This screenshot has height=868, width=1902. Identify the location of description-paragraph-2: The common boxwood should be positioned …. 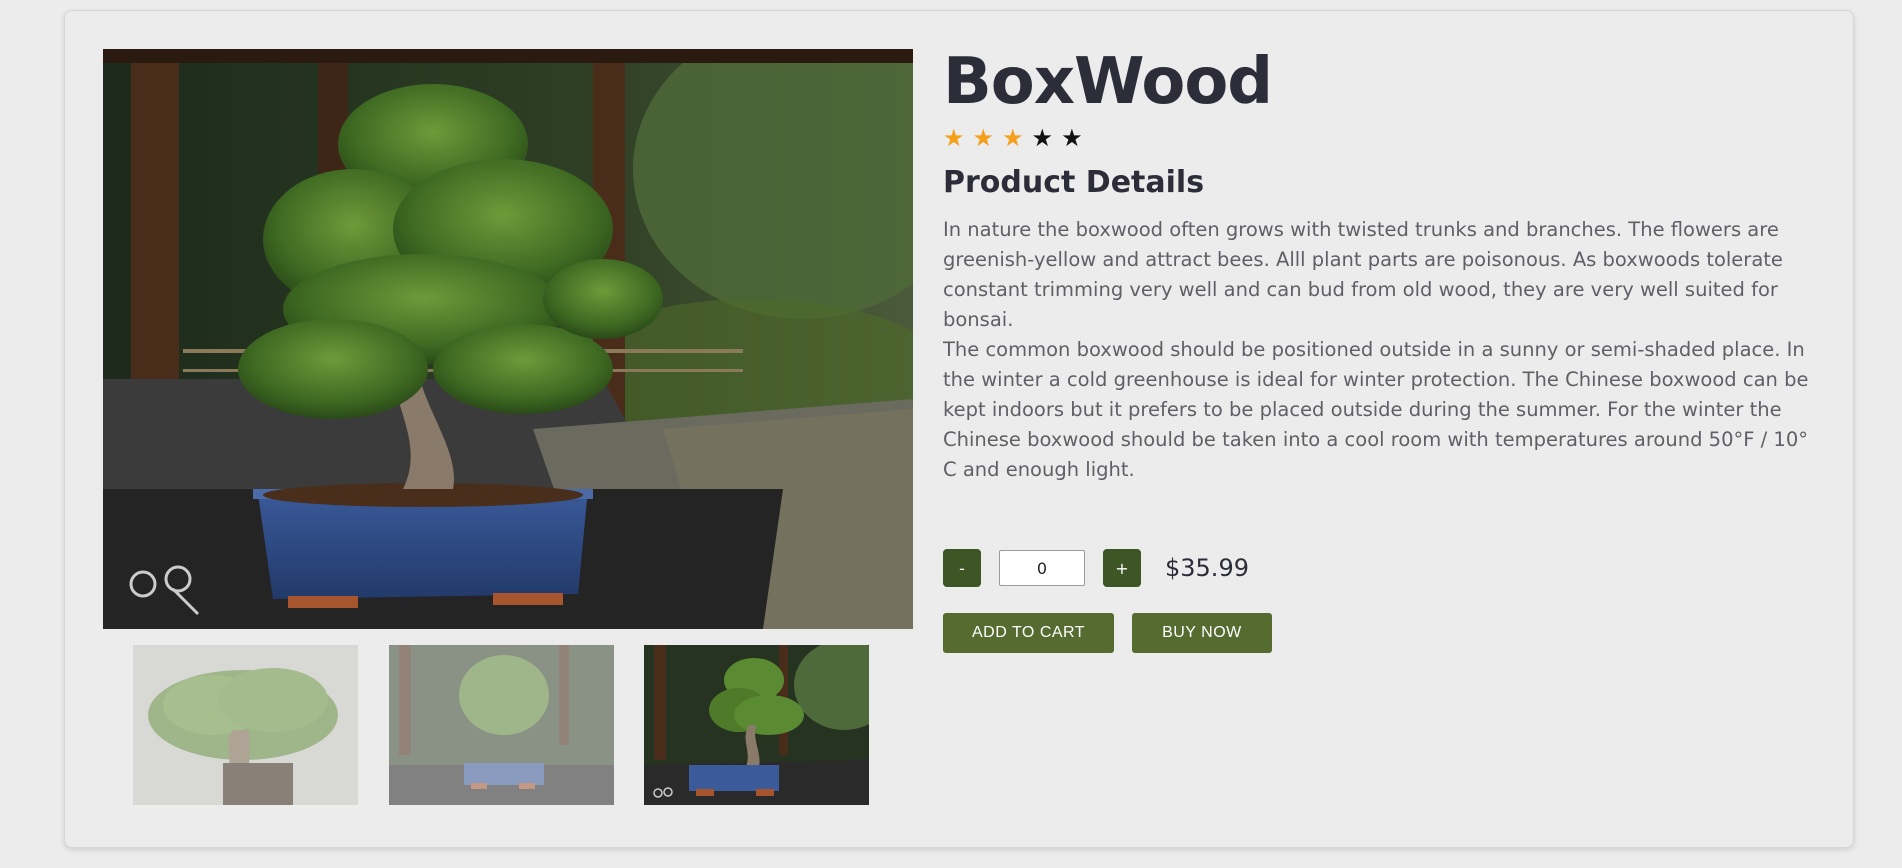
(1376, 409).